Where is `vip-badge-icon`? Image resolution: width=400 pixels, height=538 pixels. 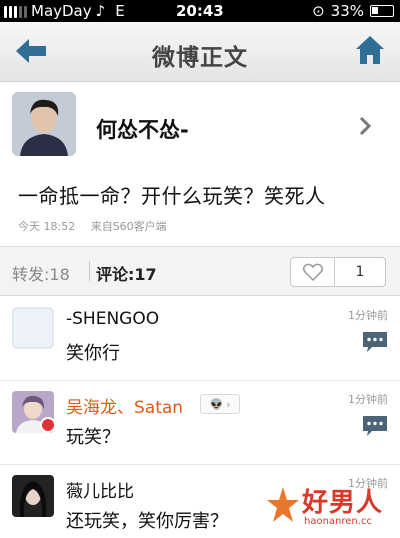
vip-badge-icon is located at coordinates (48, 425).